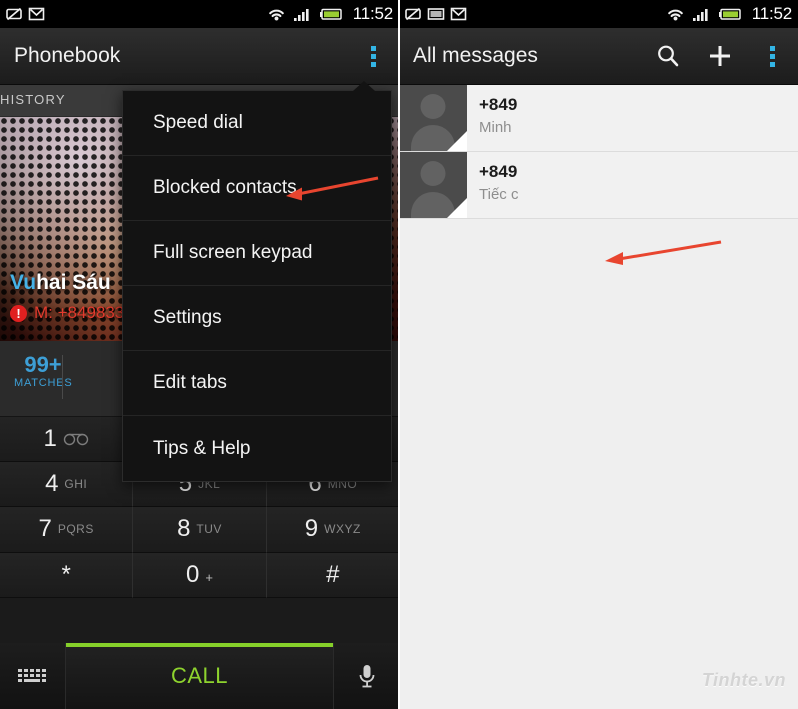 The width and height of the screenshot is (798, 709). What do you see at coordinates (372, 13) in the screenshot?
I see `left-status-clock: 11:52` at bounding box center [372, 13].